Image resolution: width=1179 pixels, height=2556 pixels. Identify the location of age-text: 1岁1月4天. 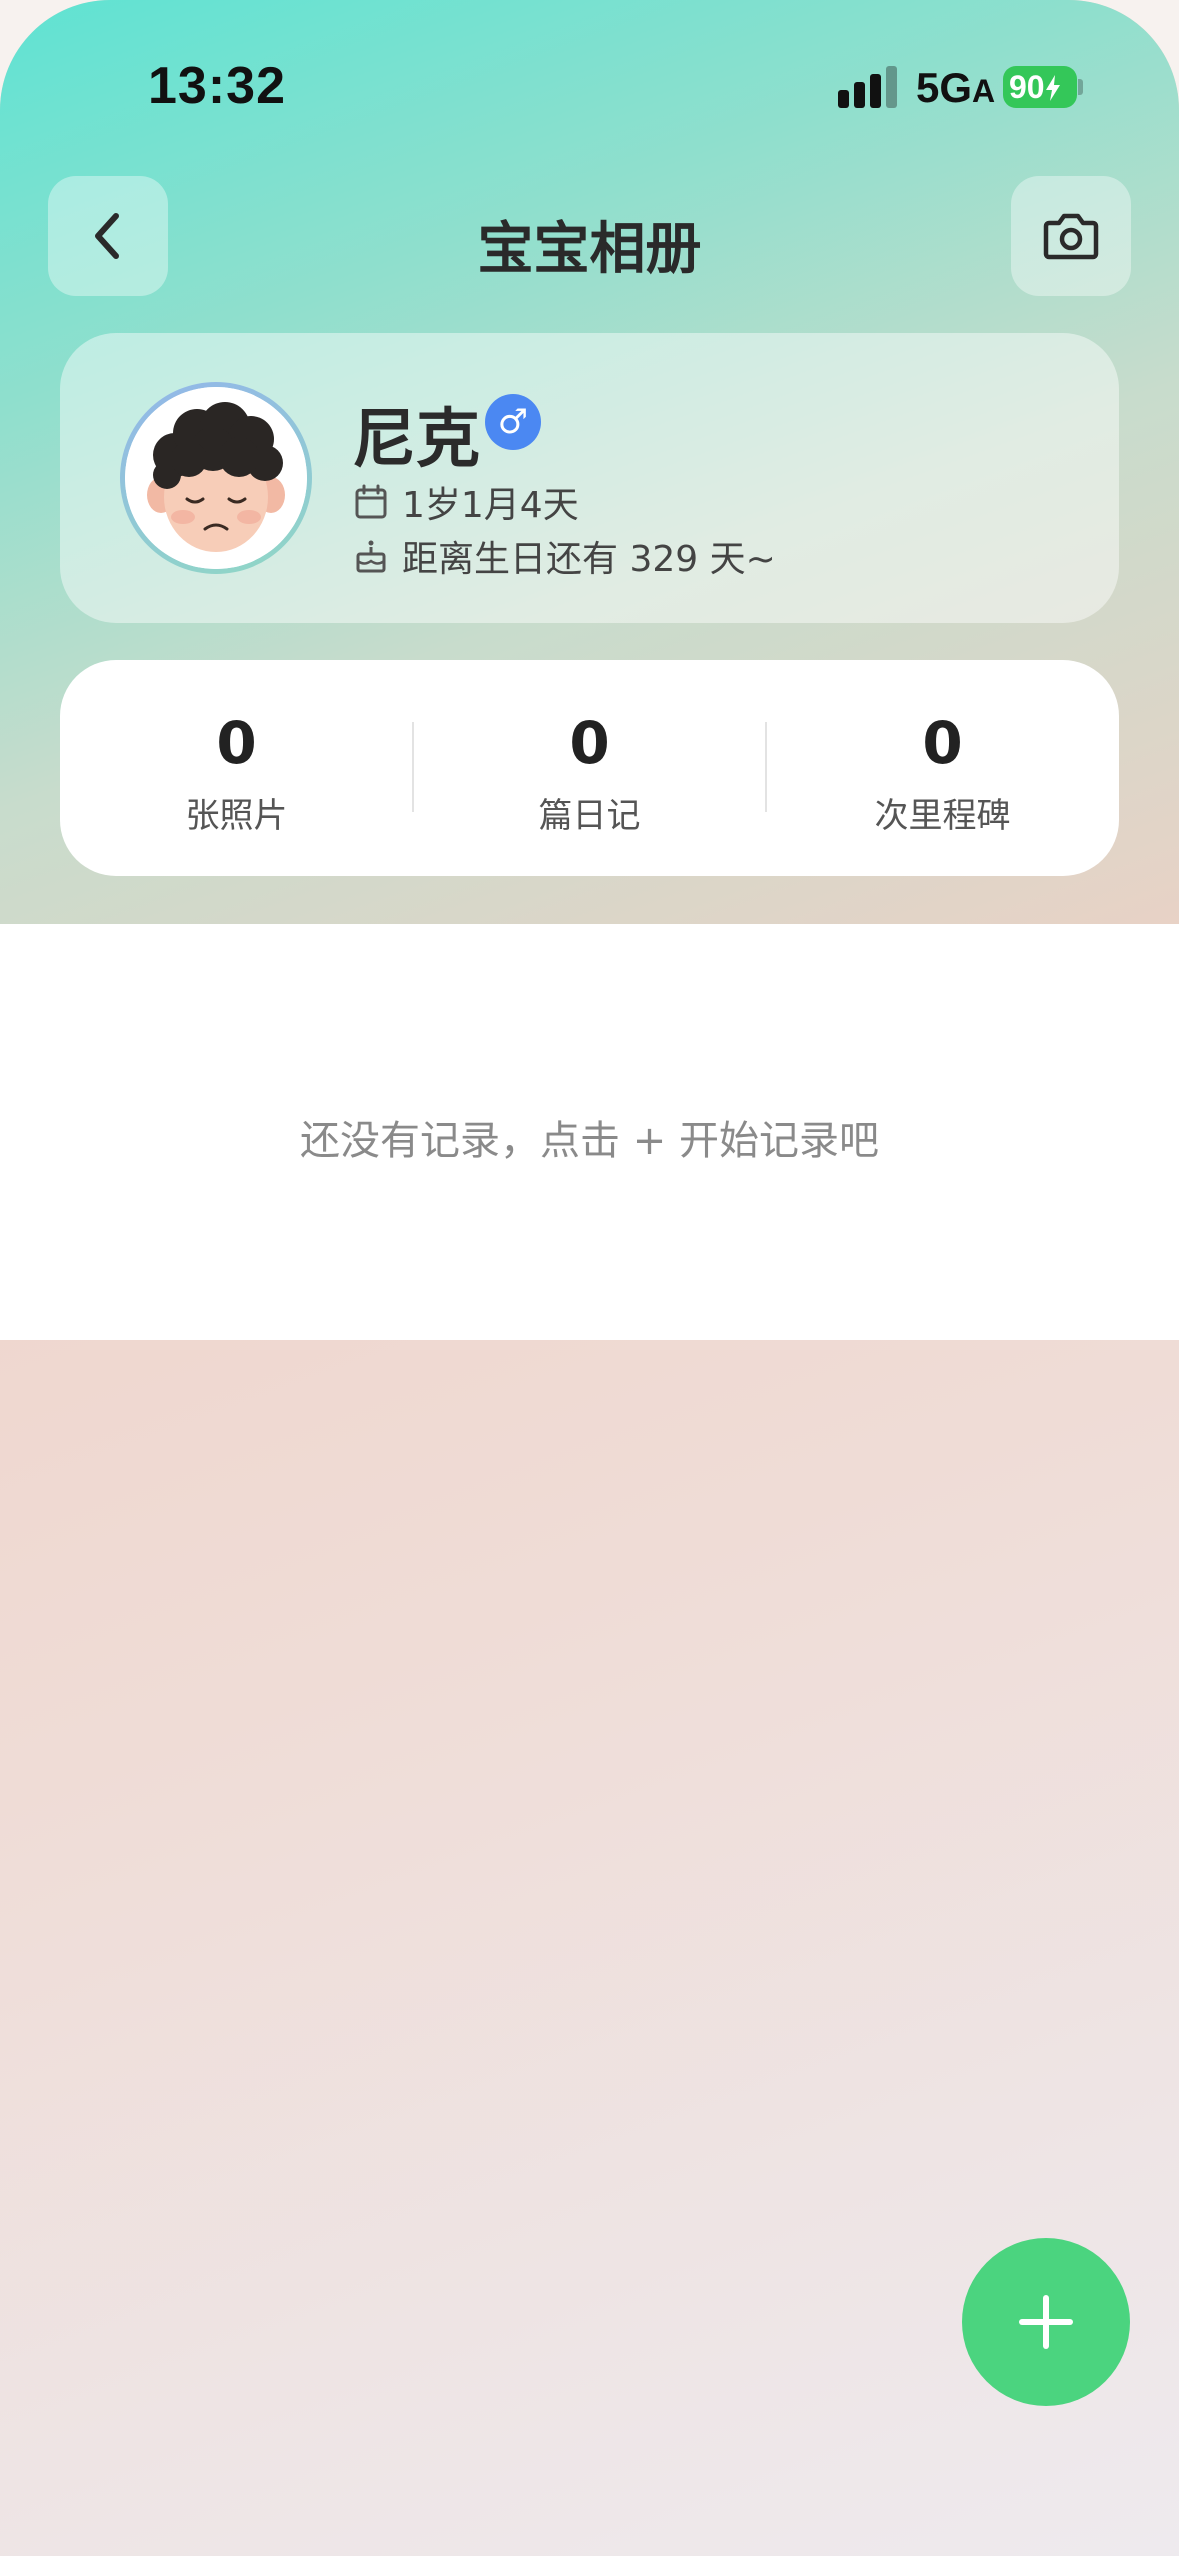
(490, 505).